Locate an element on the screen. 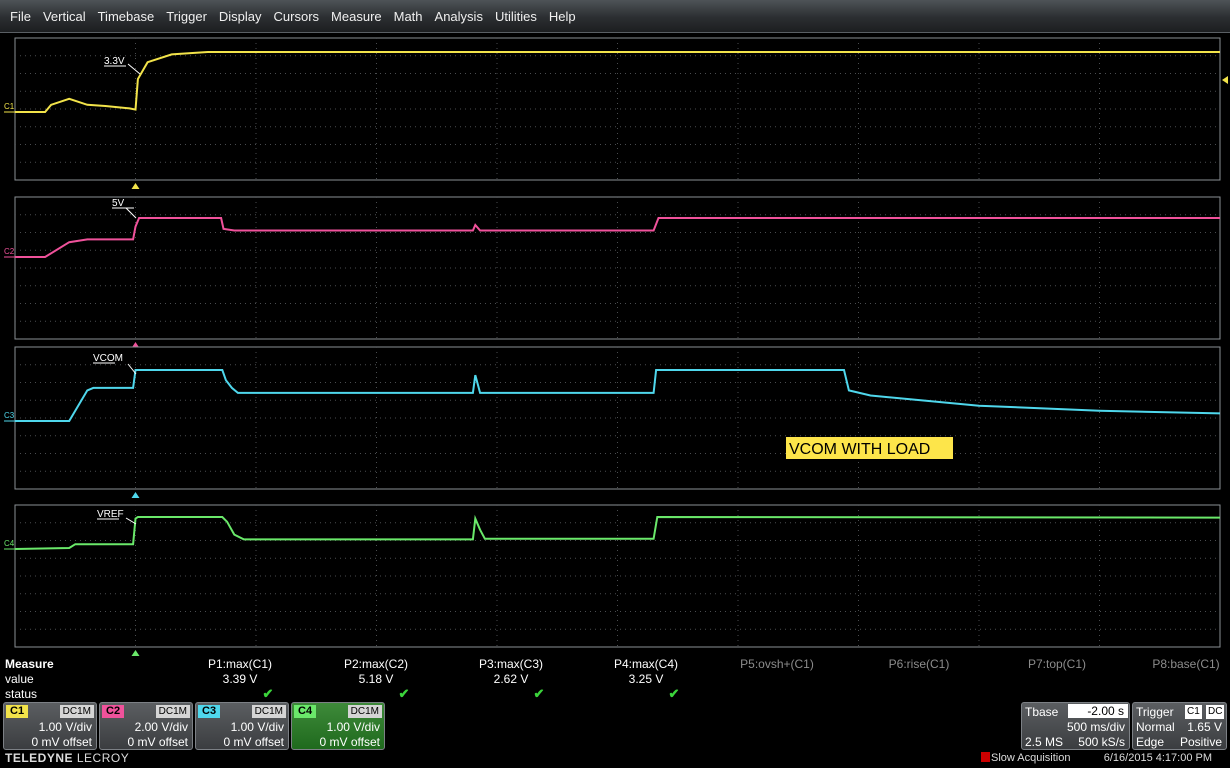 The image size is (1230, 768). menu-file: File is located at coordinates (20, 16).